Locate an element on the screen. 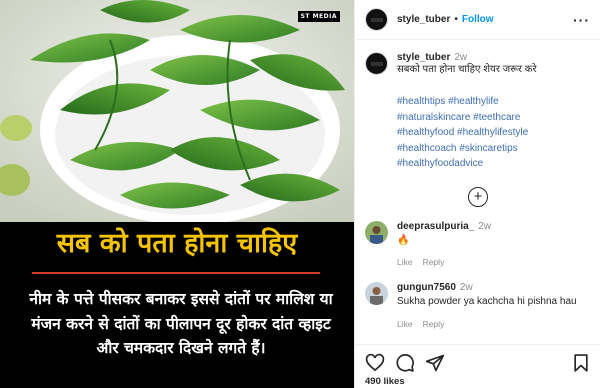 The image size is (600, 388). action-bar is located at coordinates (477, 359).